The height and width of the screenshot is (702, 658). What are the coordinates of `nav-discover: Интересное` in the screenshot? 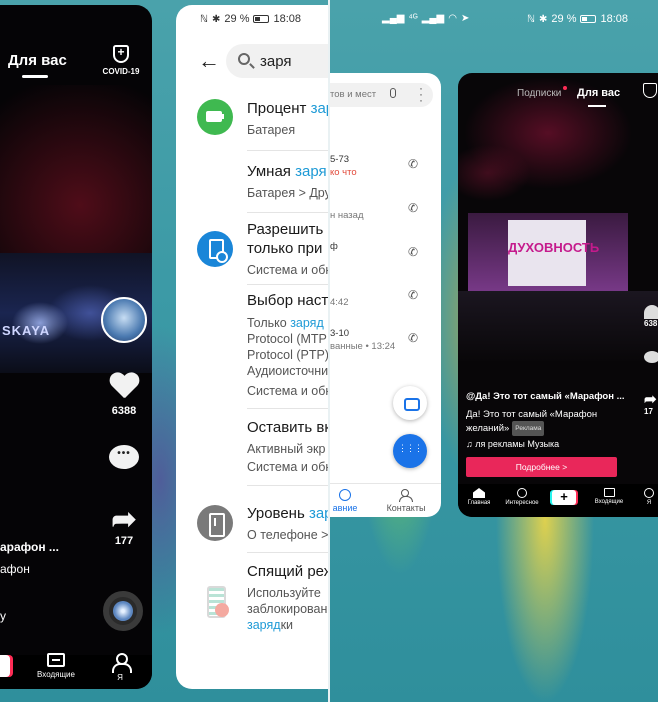 It's located at (522, 497).